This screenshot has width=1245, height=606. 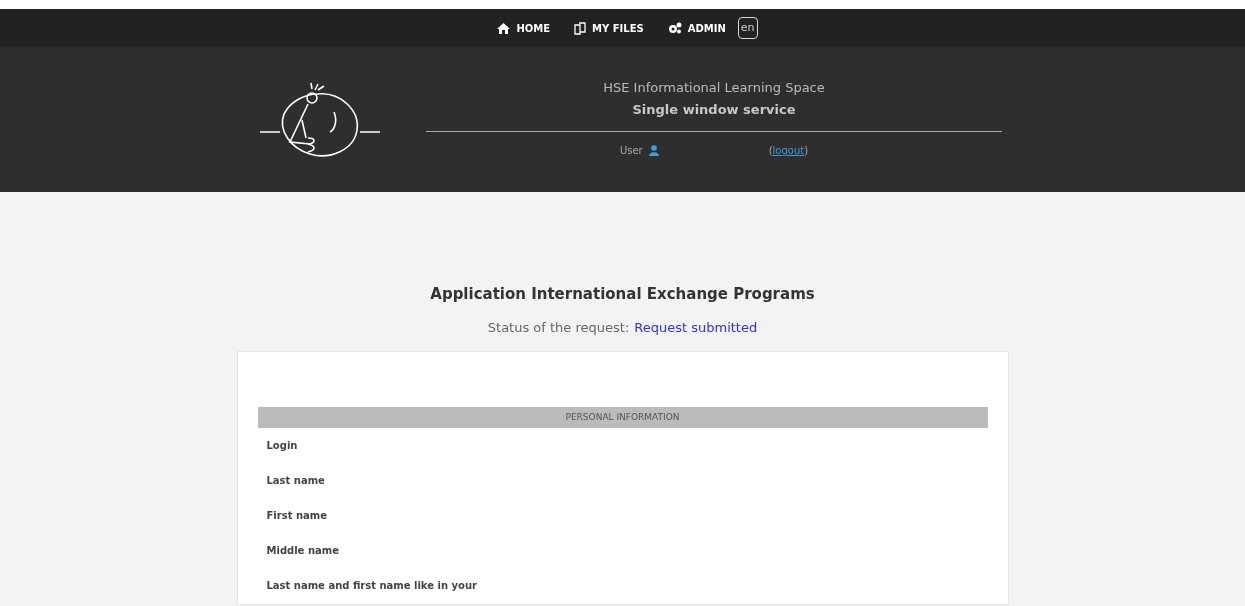 I want to click on home-icon, so click(x=504, y=28).